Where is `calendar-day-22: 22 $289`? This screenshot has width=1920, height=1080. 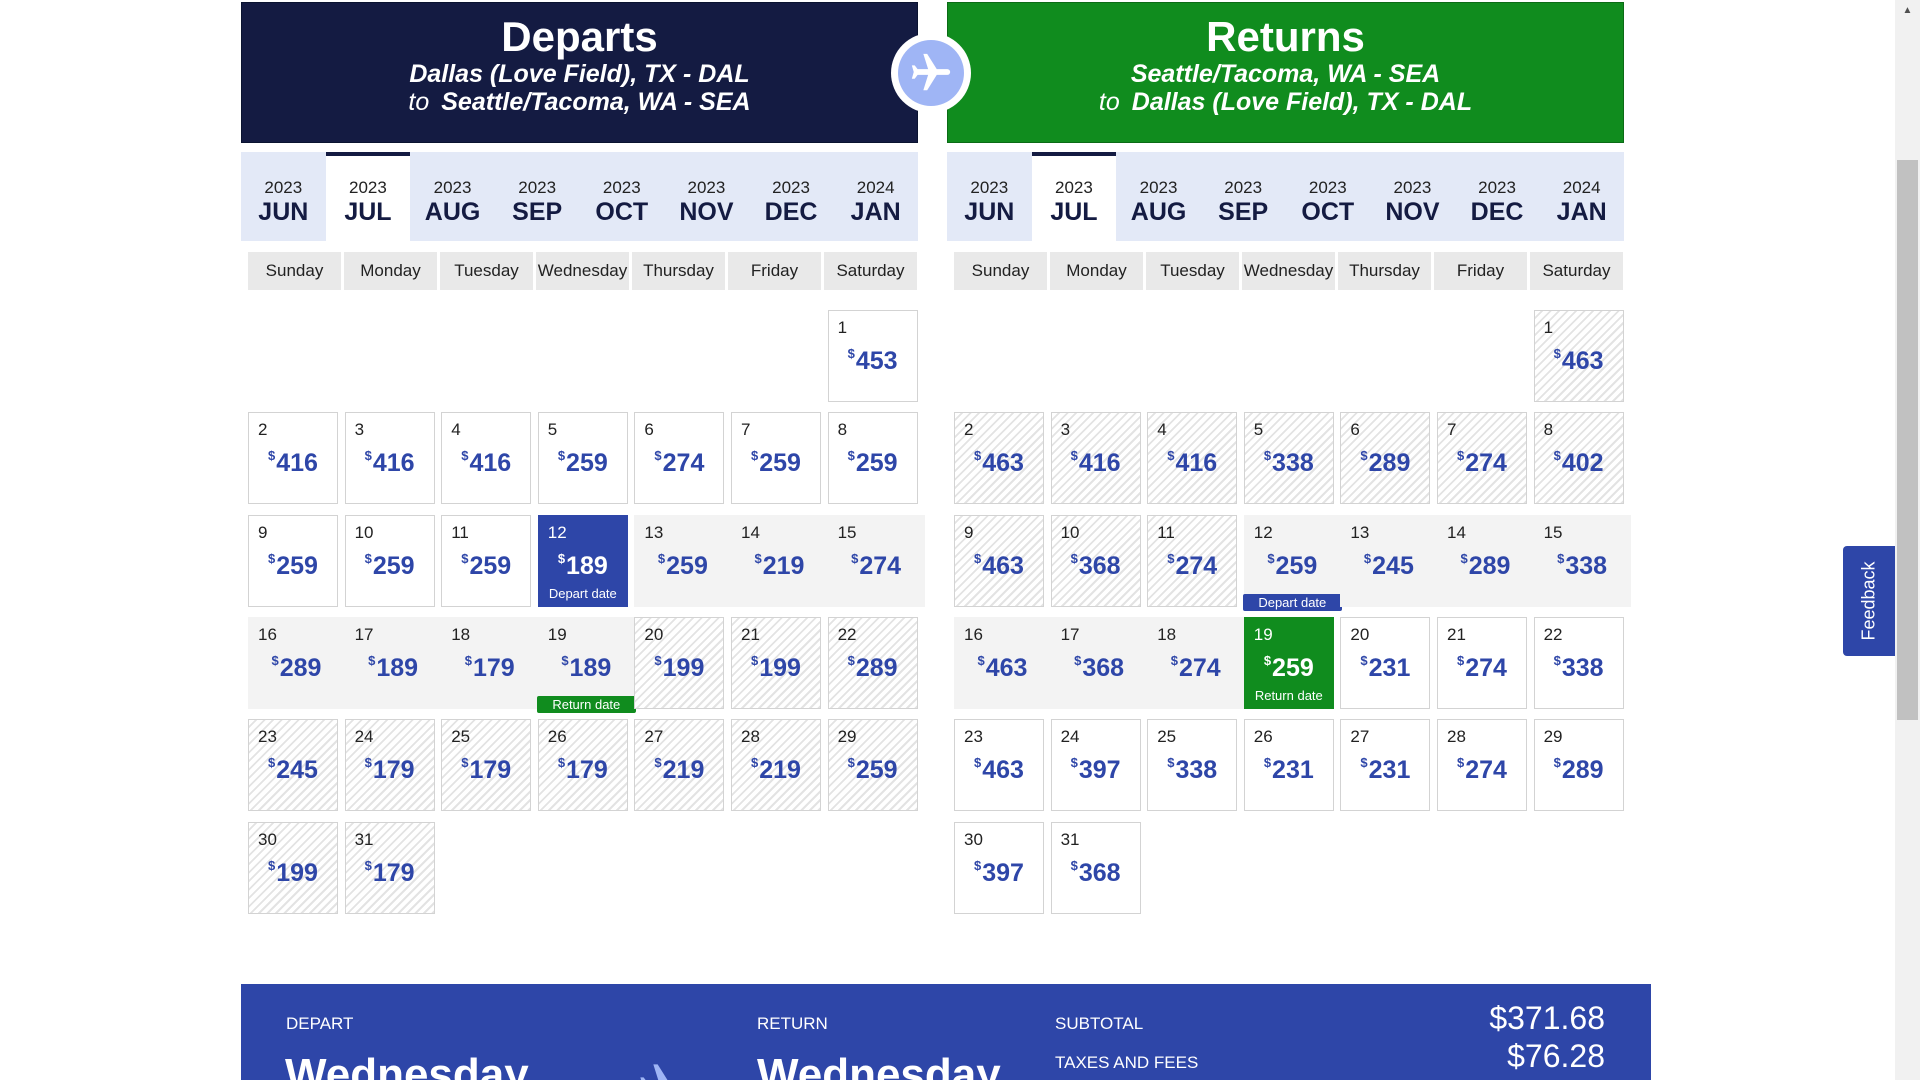 calendar-day-22: 22 $289 is located at coordinates (872, 662).